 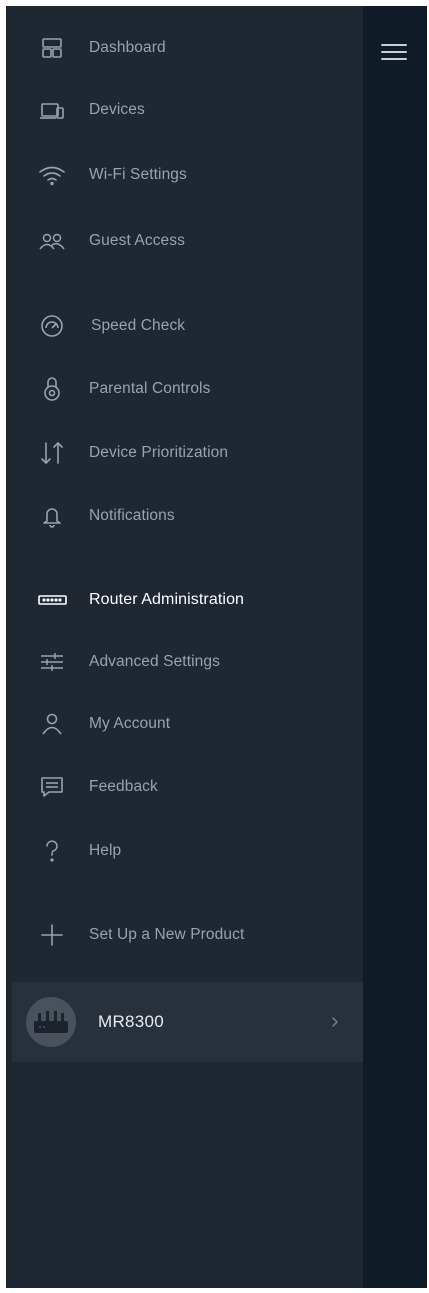 I want to click on chevron-right-icon, so click(x=335, y=1022).